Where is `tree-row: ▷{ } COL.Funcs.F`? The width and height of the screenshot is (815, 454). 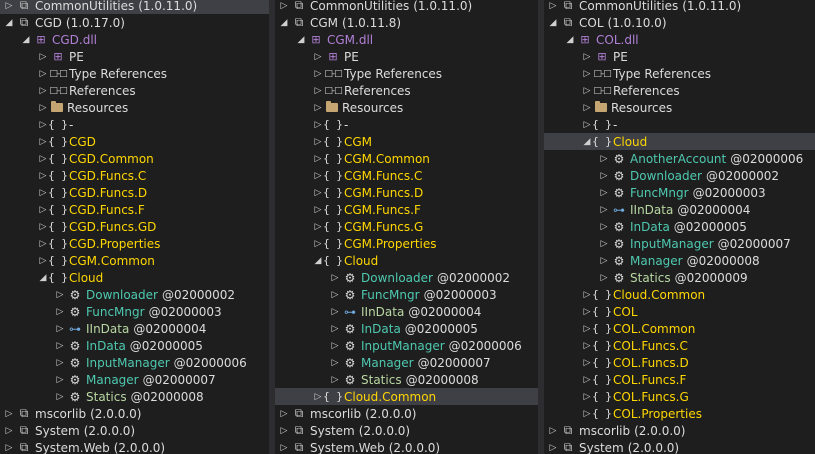
tree-row: ▷{ } COL.Funcs.F is located at coordinates (679, 379).